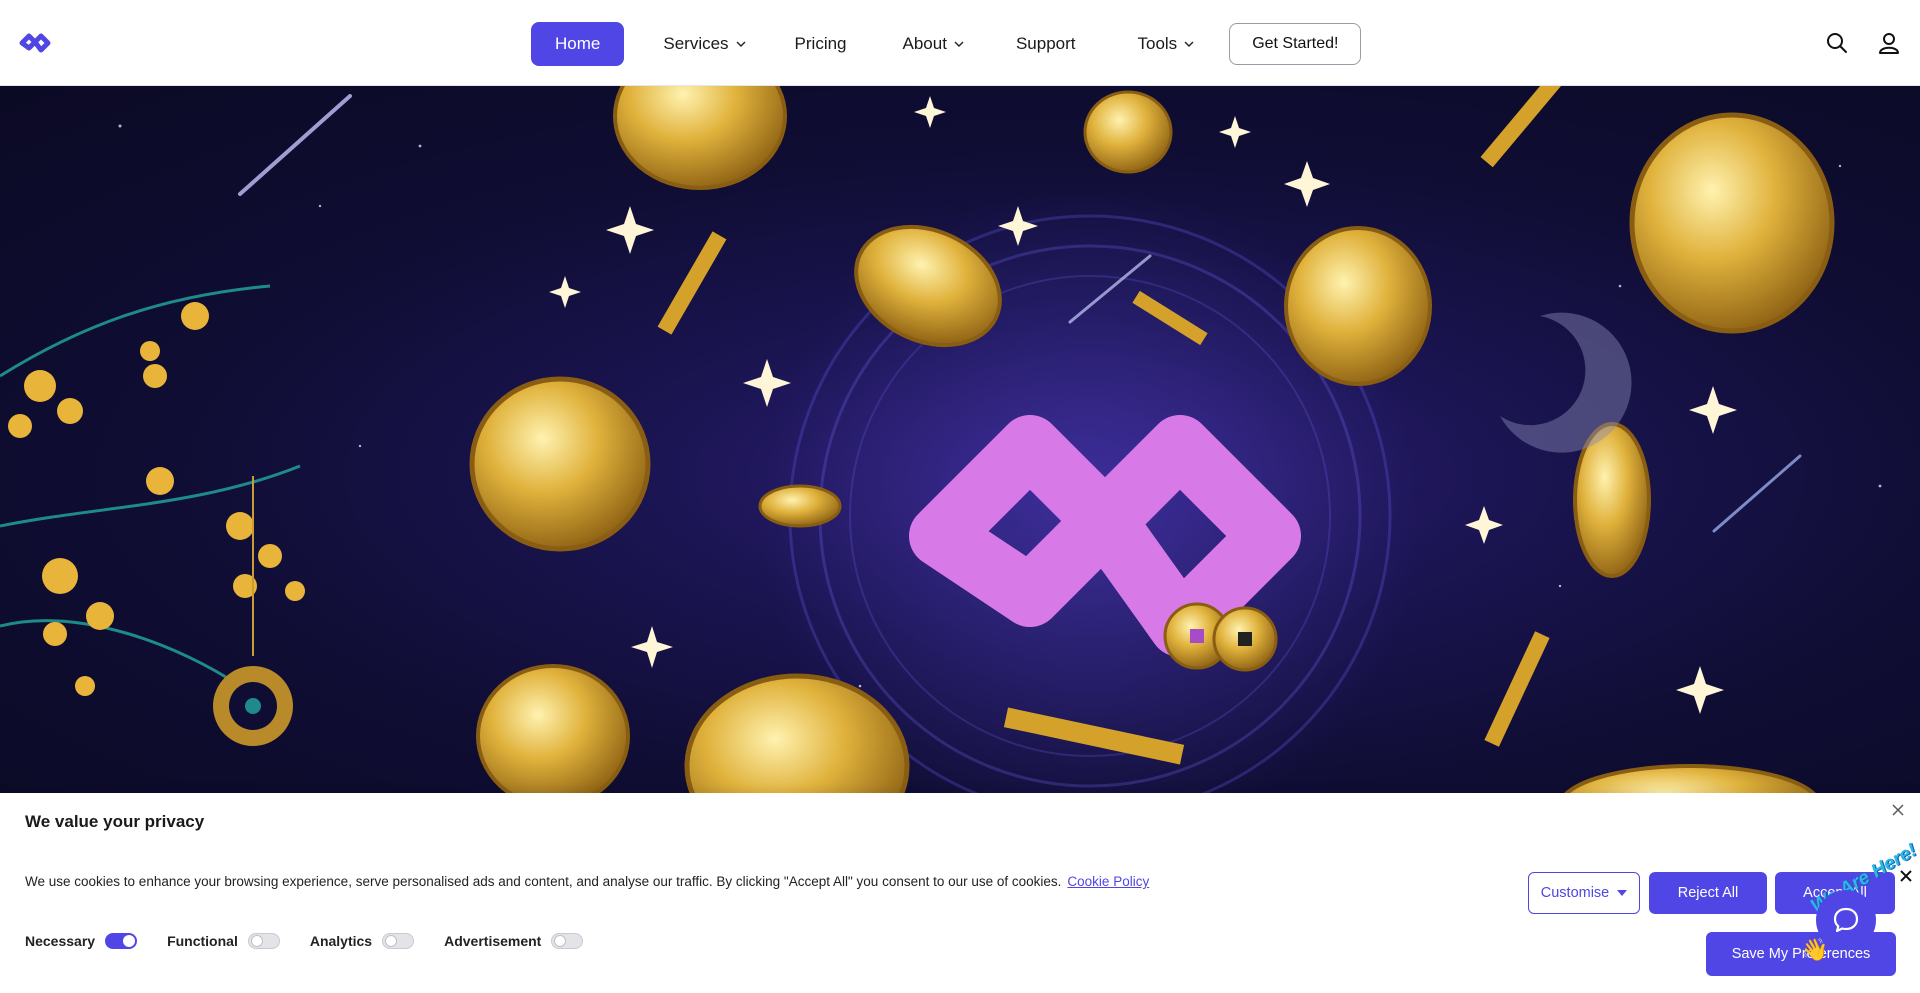 The height and width of the screenshot is (993, 1920). What do you see at coordinates (60, 941) in the screenshot?
I see `toggle-label: Necessary` at bounding box center [60, 941].